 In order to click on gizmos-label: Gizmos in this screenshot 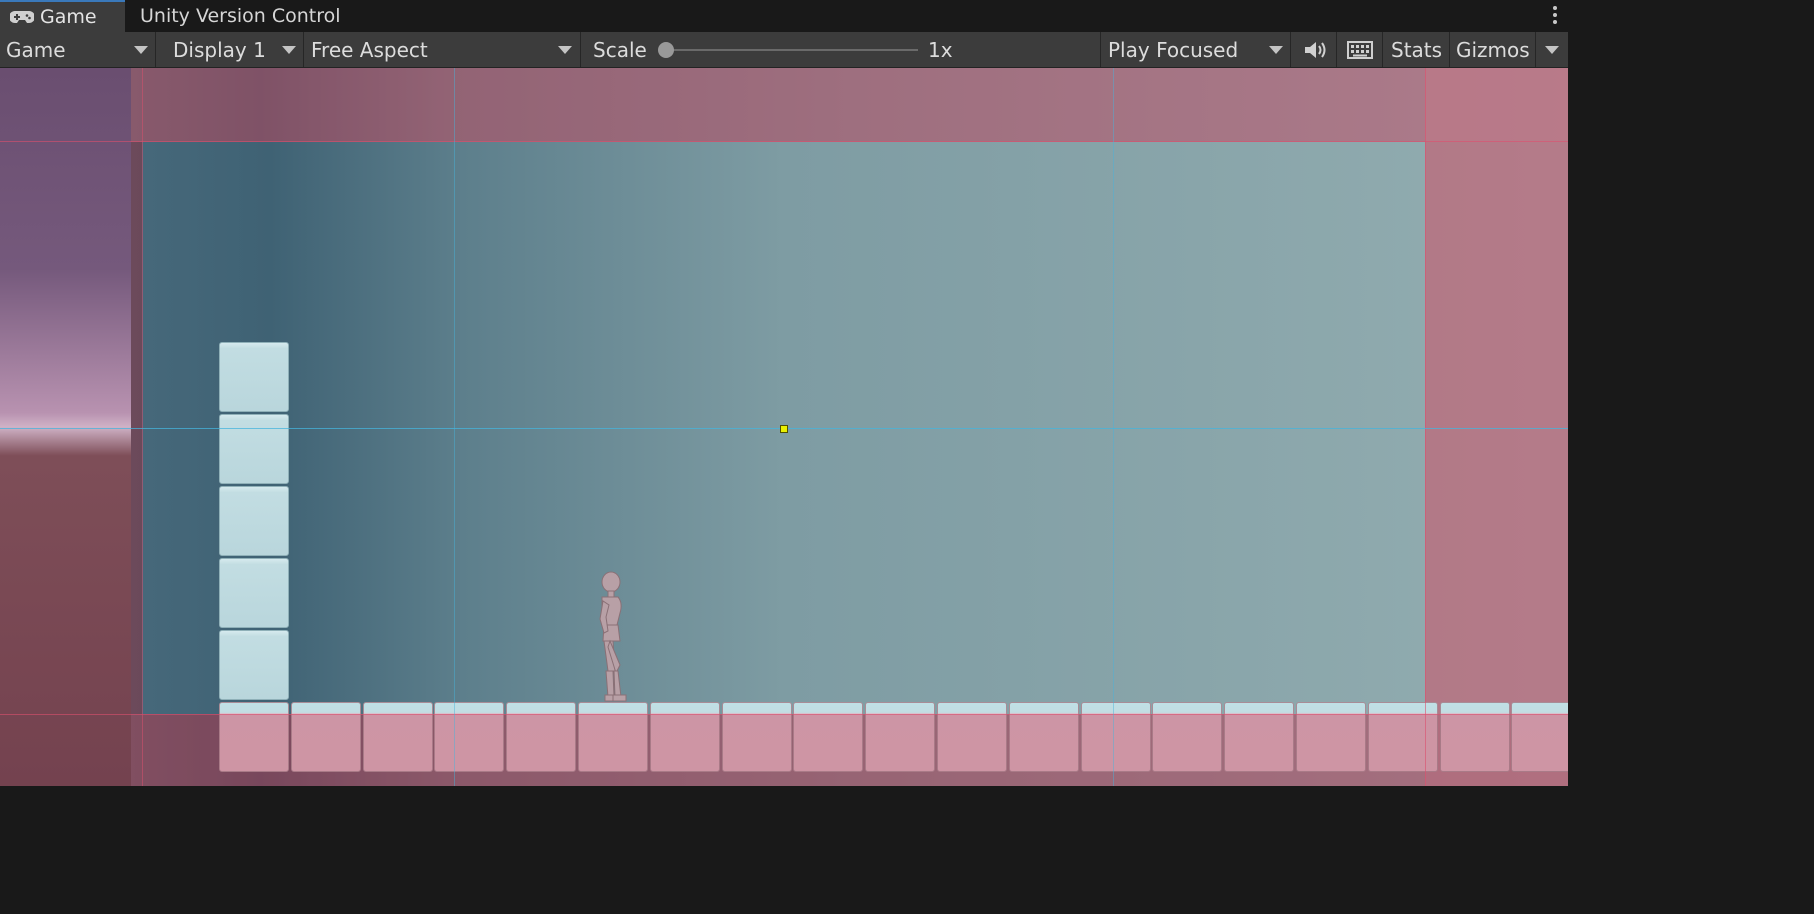, I will do `click(1493, 49)`.